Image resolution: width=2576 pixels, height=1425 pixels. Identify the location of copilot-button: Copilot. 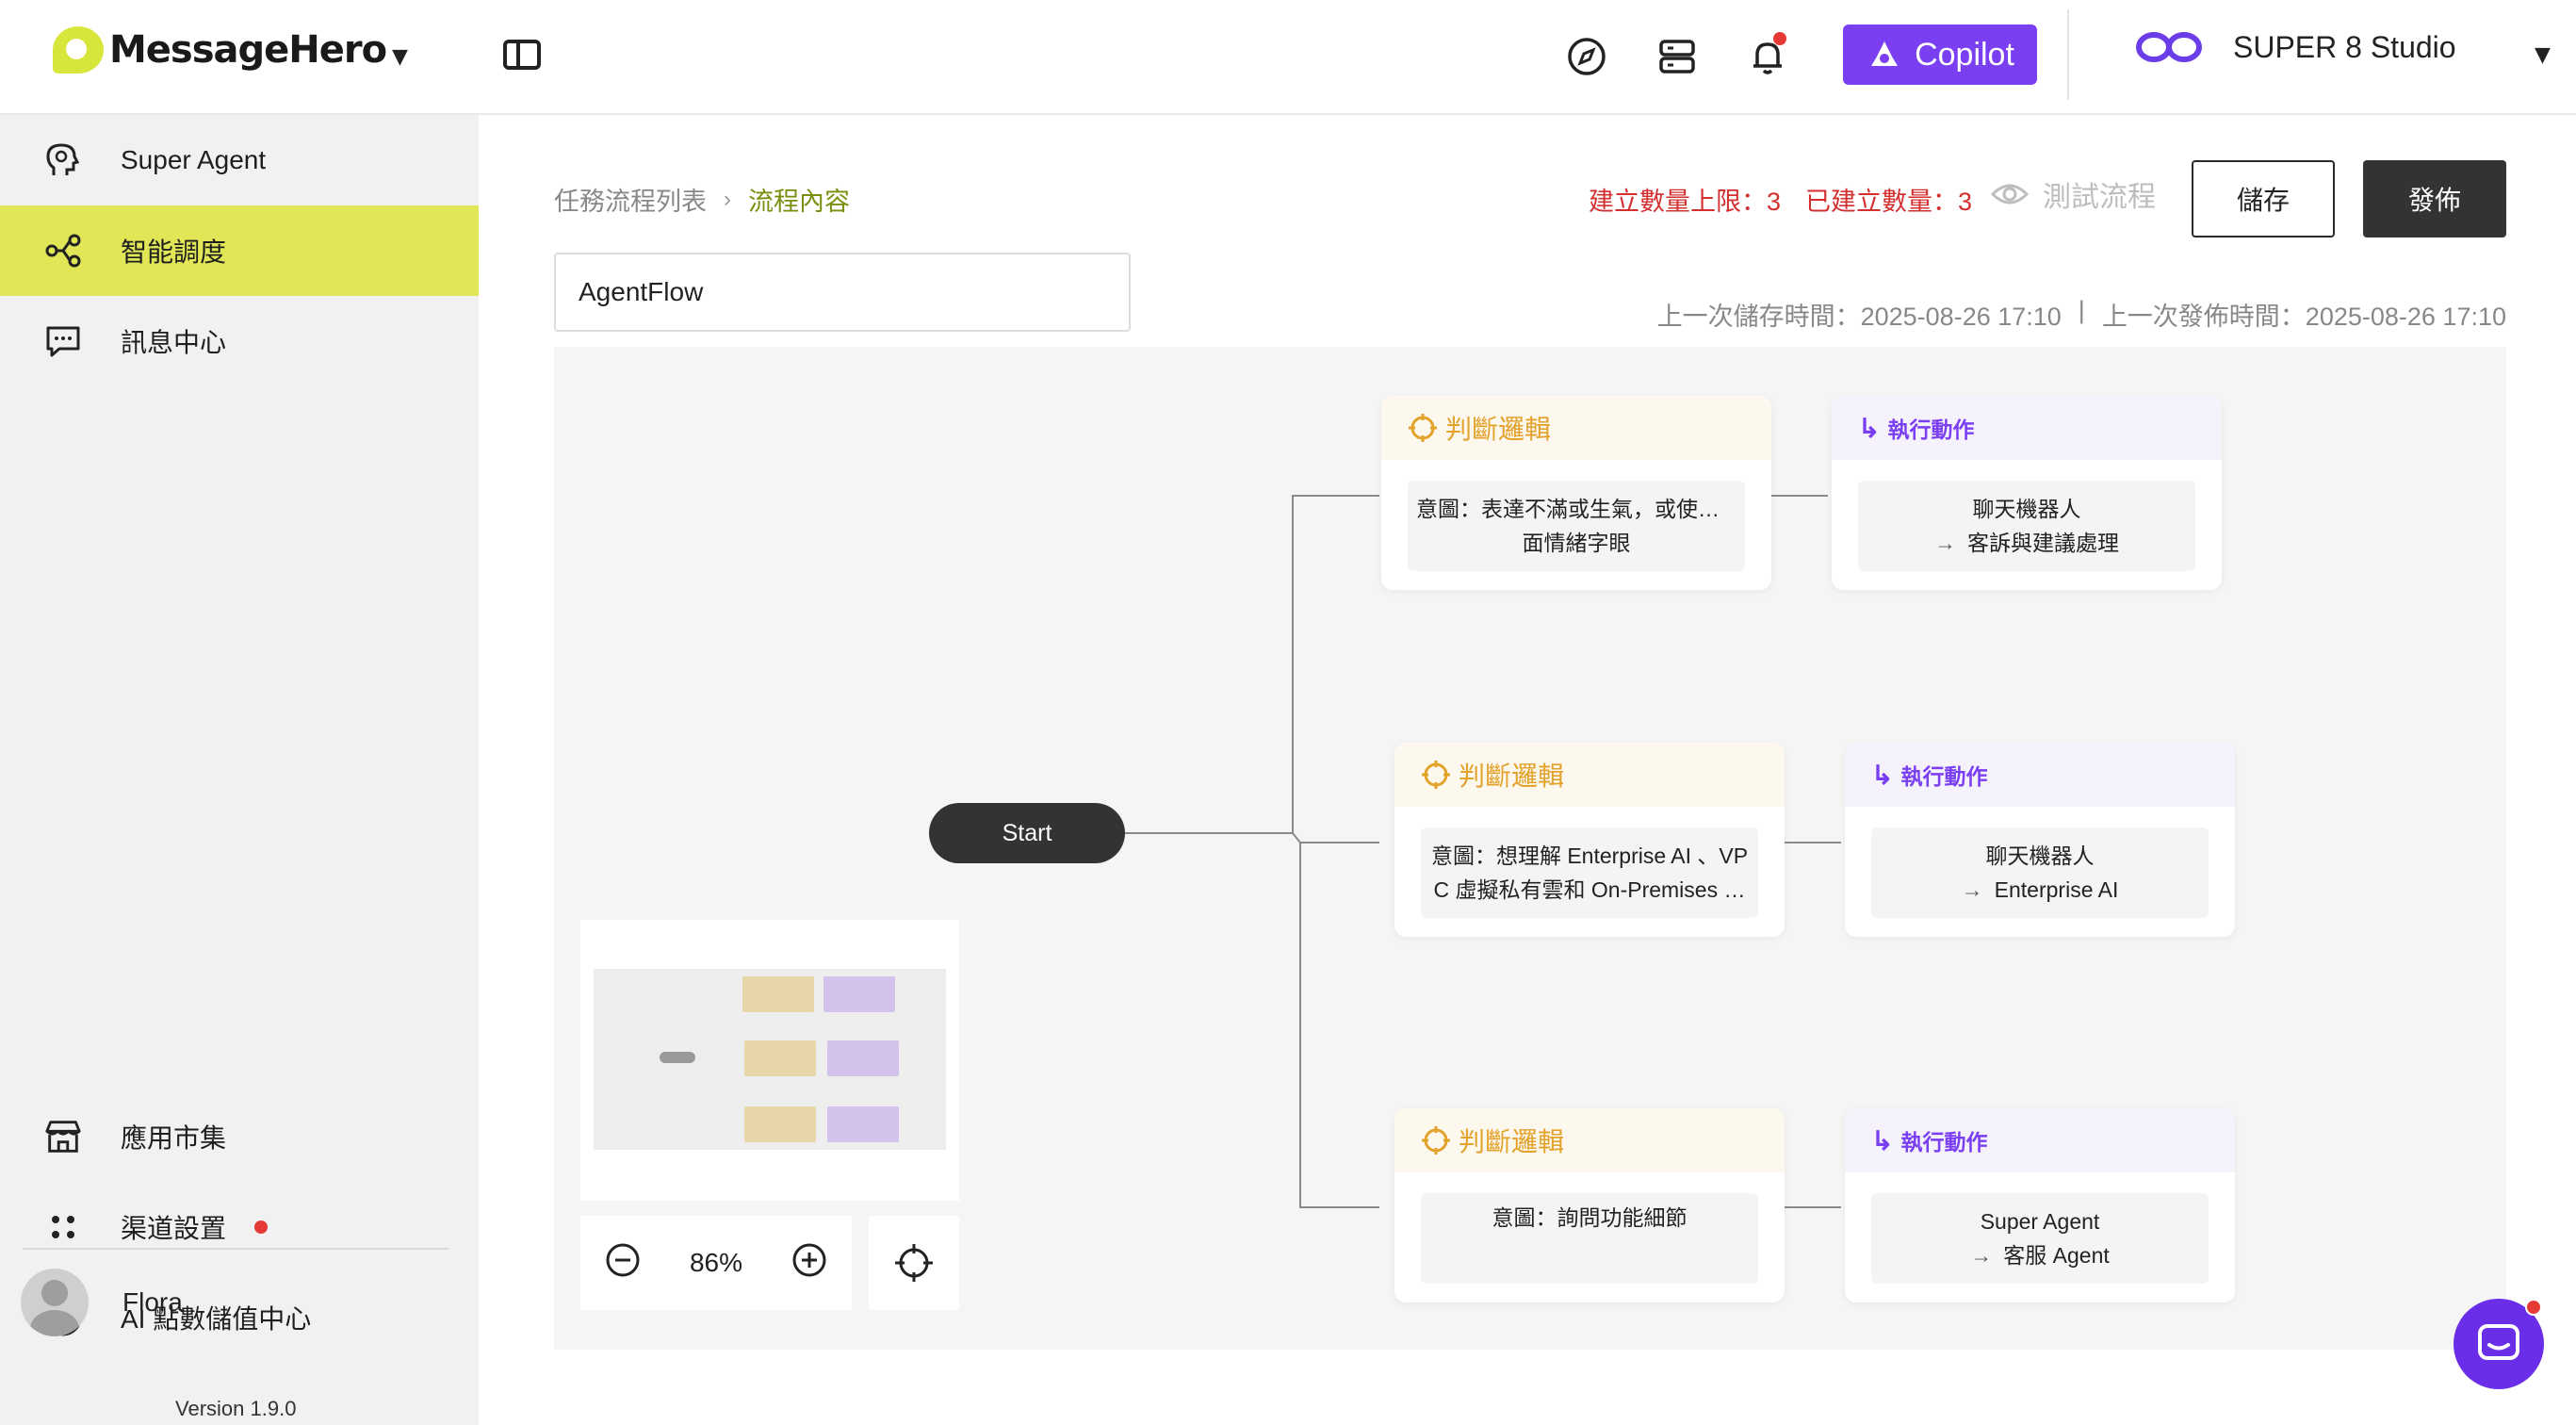
(1940, 55).